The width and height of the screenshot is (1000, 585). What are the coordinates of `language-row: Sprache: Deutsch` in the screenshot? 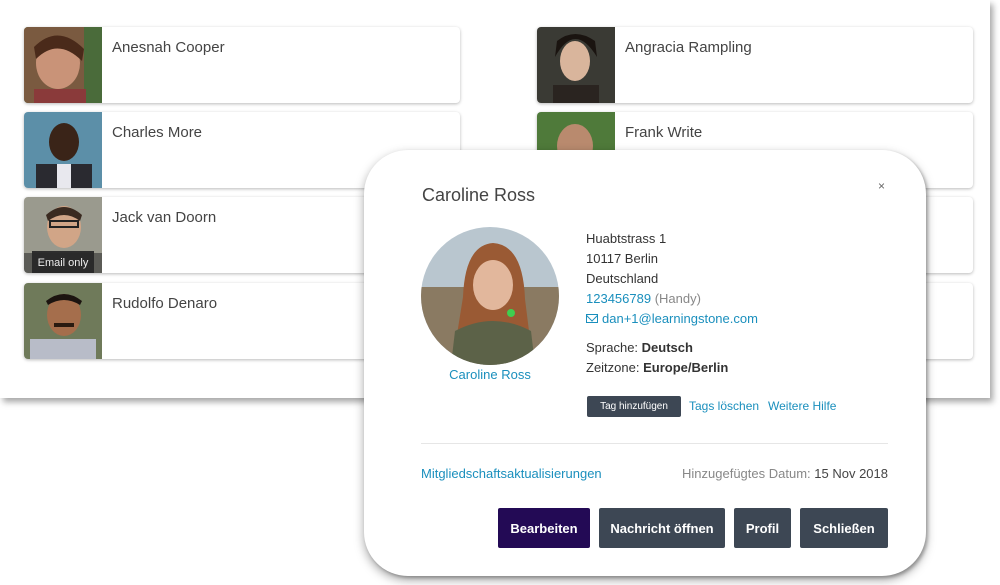 It's located at (672, 348).